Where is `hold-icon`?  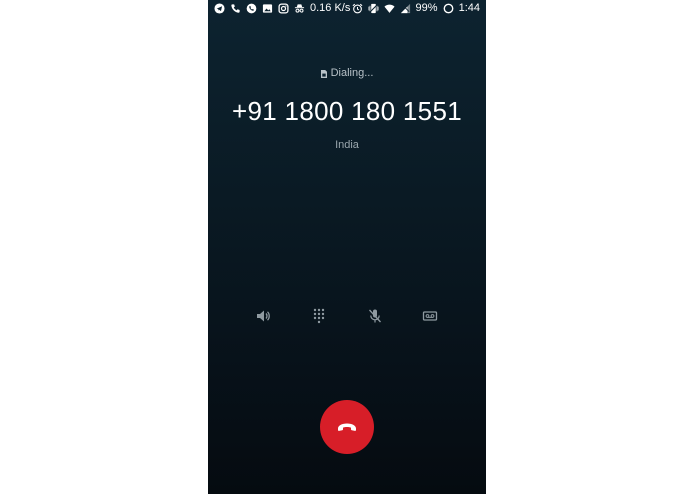 hold-icon is located at coordinates (430, 316).